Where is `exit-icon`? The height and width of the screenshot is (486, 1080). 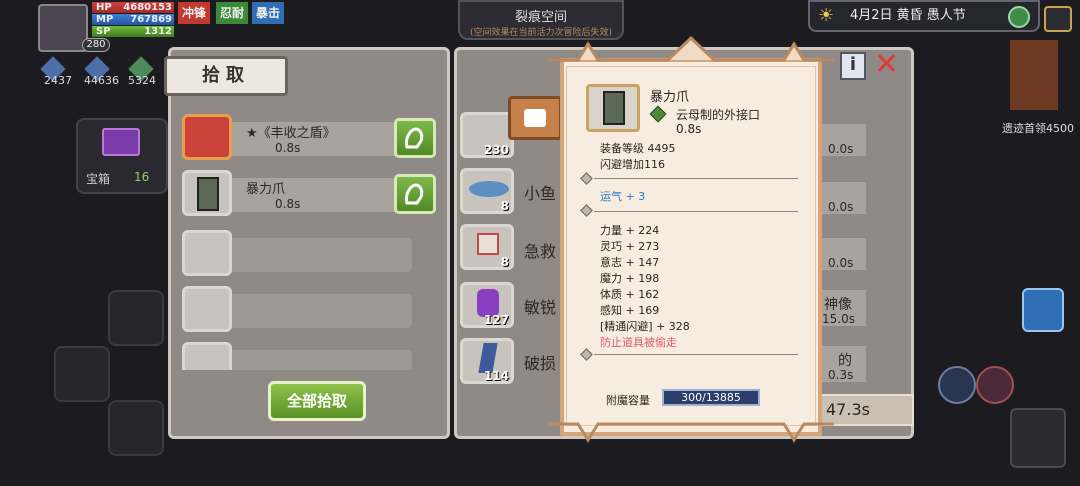 exit-icon is located at coordinates (1058, 19).